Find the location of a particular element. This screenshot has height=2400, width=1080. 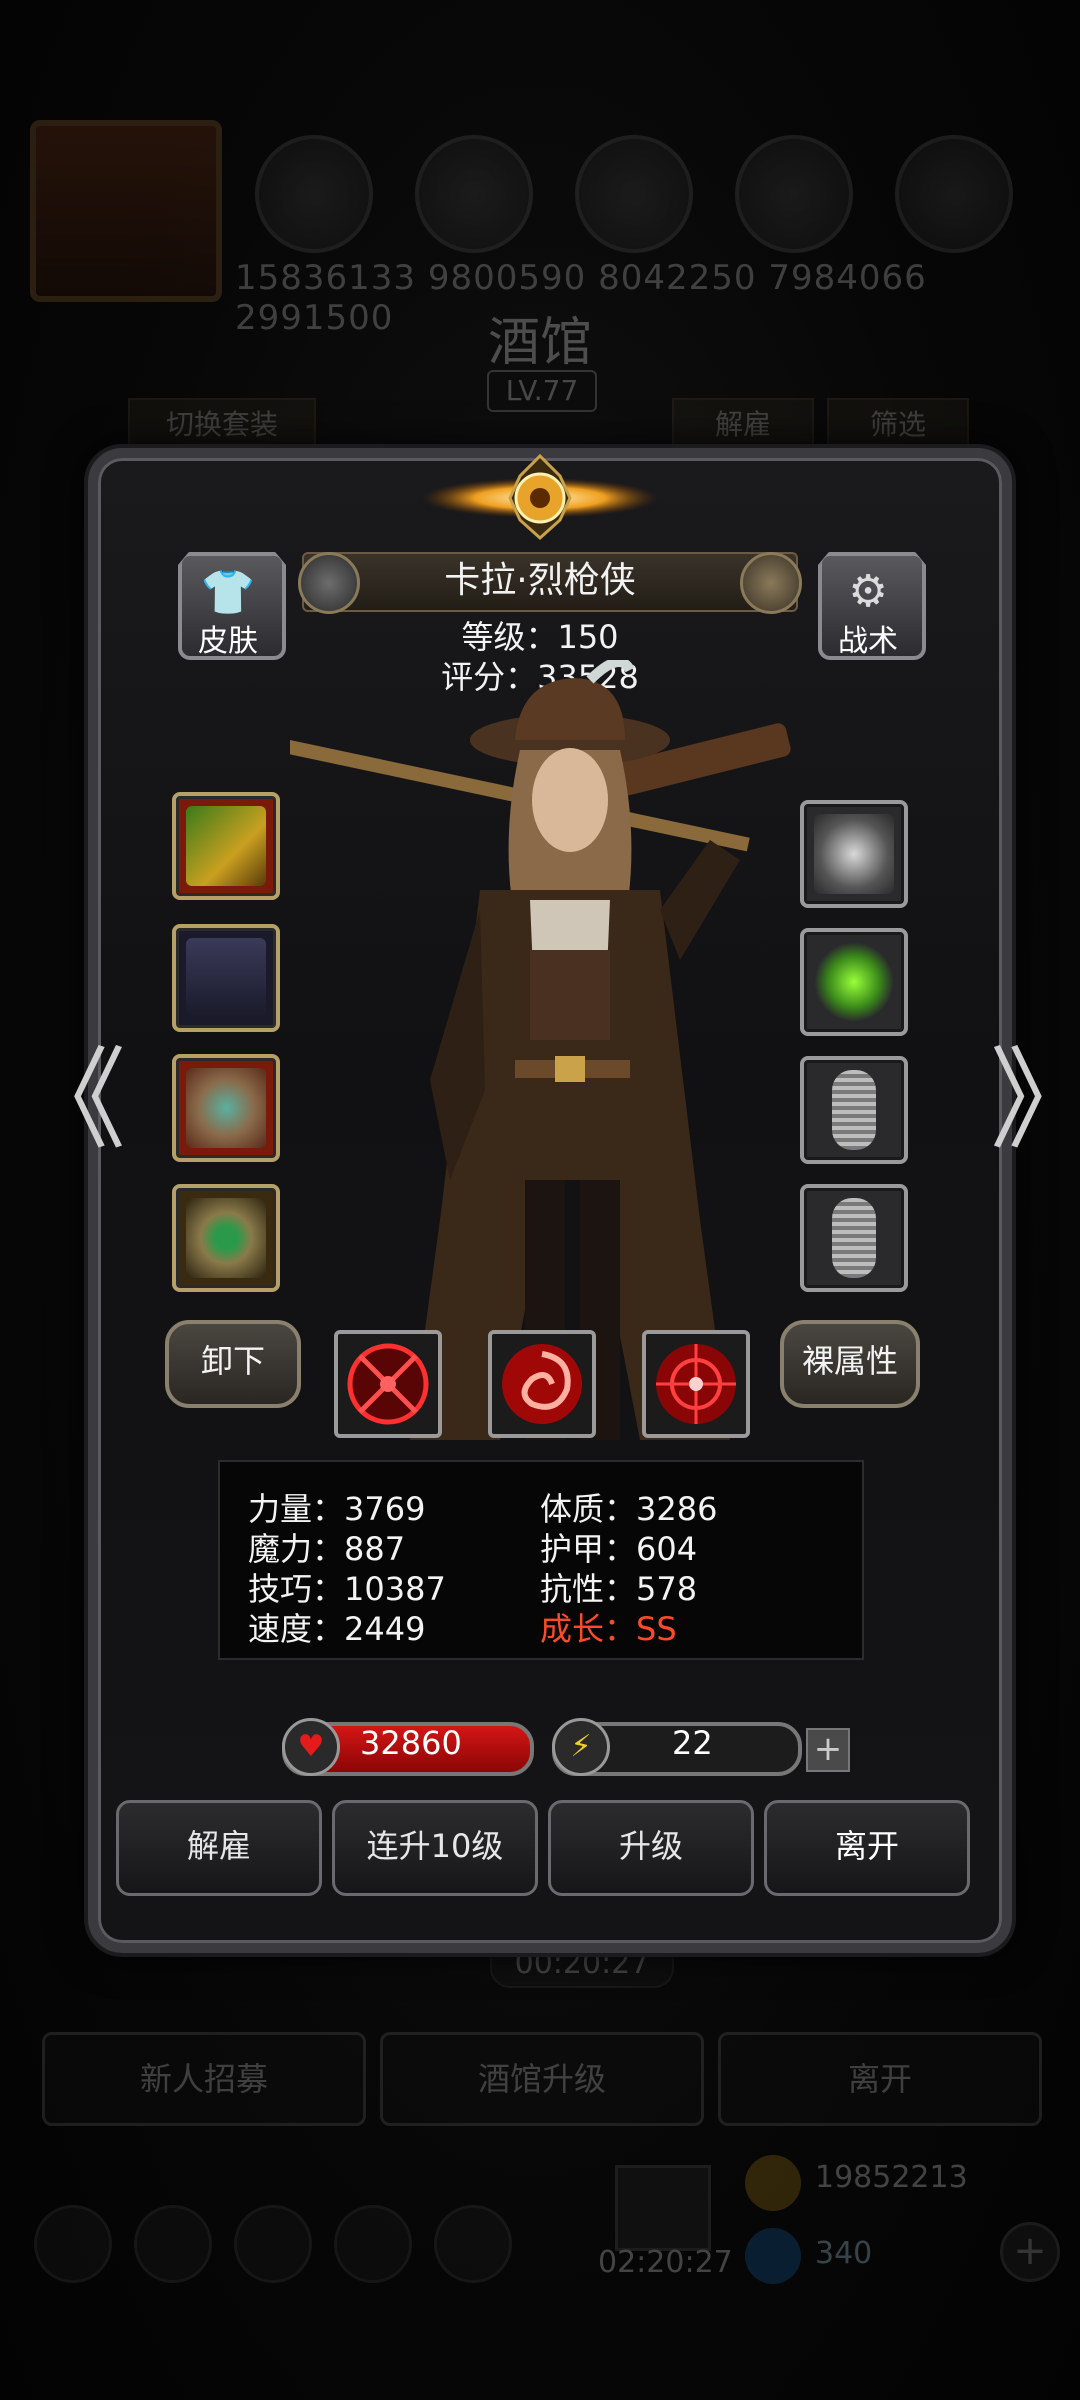

next-hero-arrow: 》 is located at coordinates (1035, 1100).